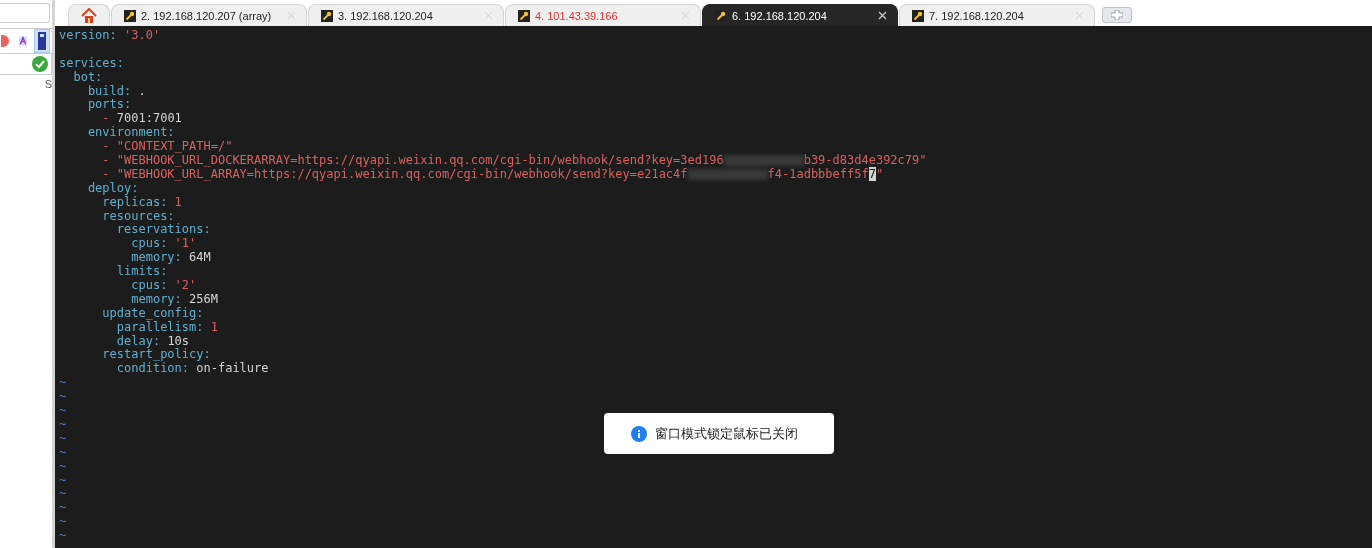  Describe the element at coordinates (203, 298) in the screenshot. I see `yaml-value: 256M` at that location.